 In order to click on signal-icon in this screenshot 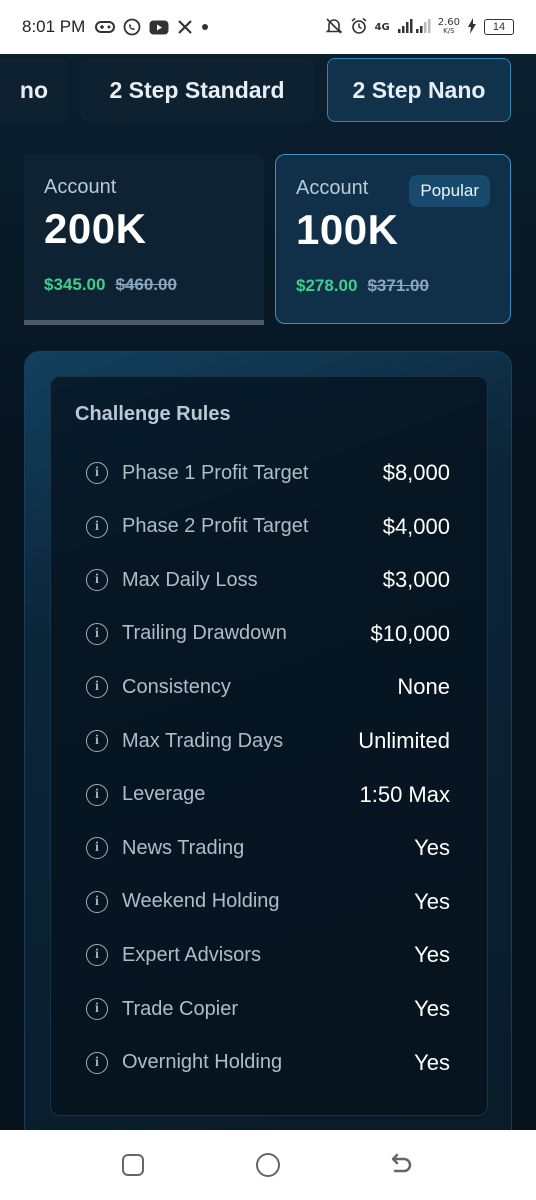, I will do `click(414, 27)`.